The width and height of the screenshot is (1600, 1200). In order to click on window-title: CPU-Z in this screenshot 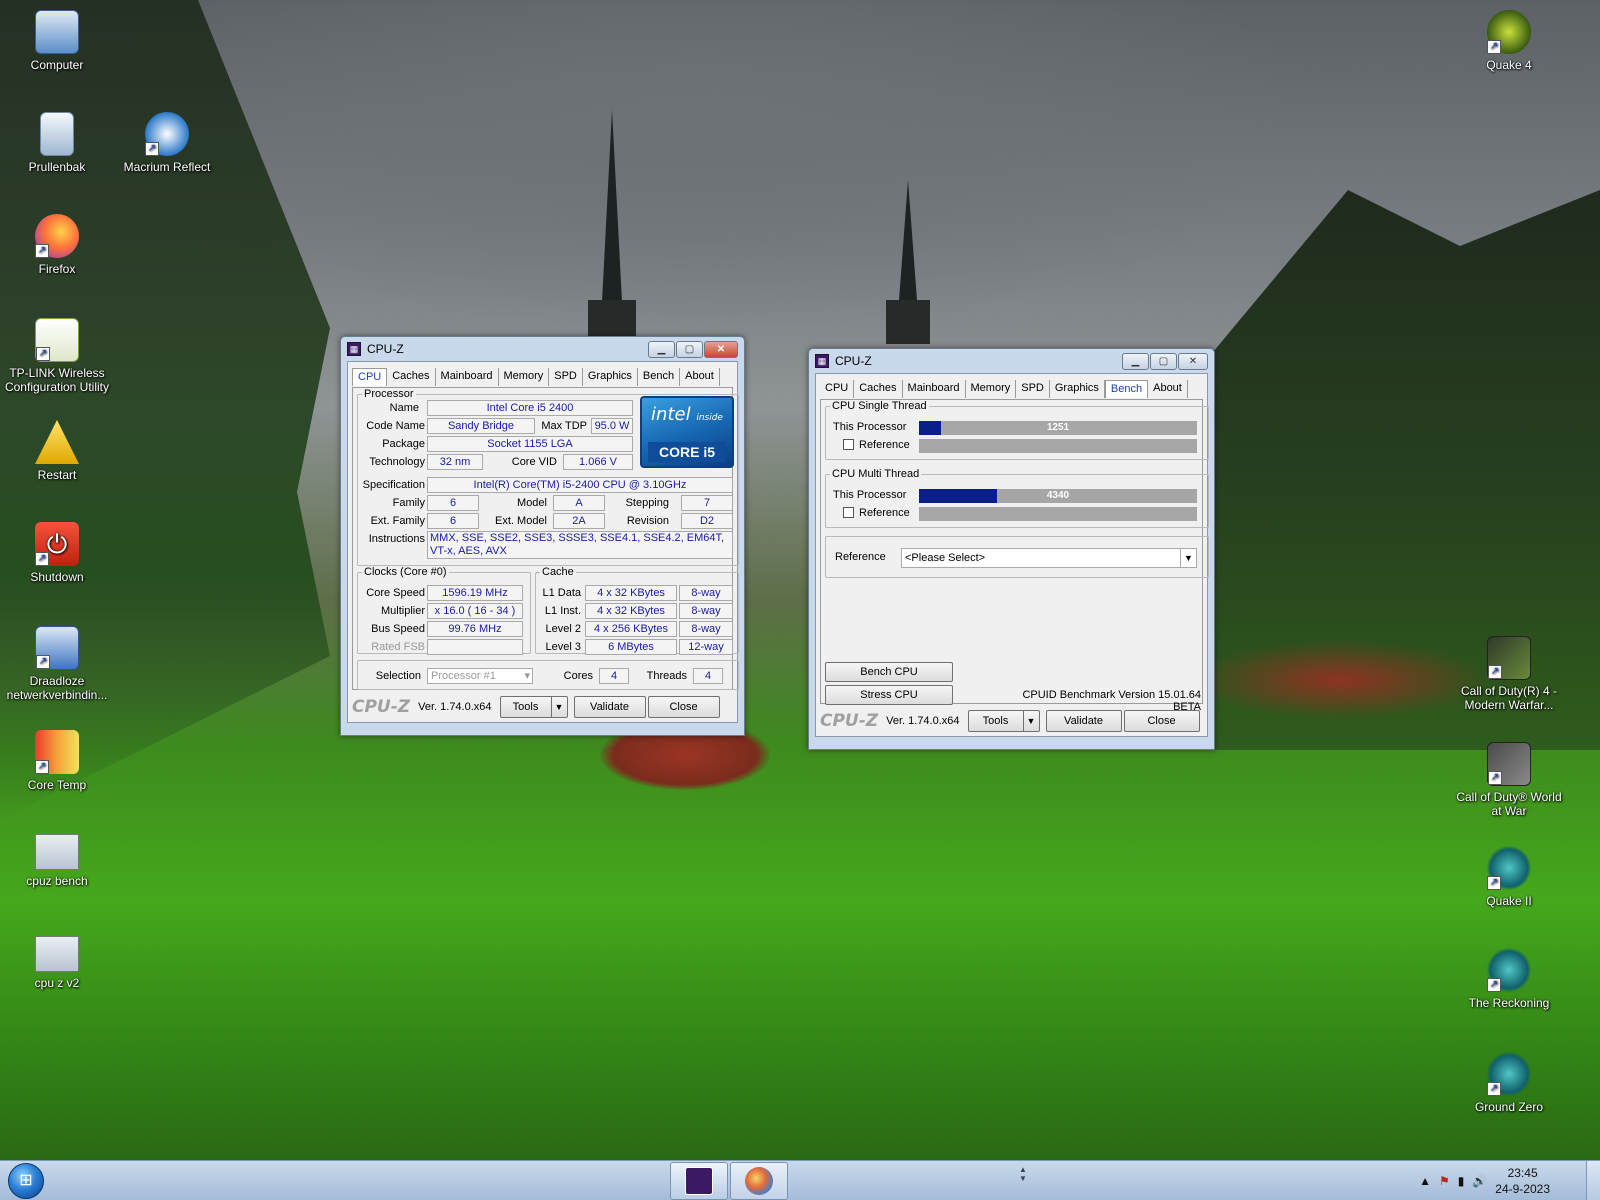, I will do `click(385, 349)`.